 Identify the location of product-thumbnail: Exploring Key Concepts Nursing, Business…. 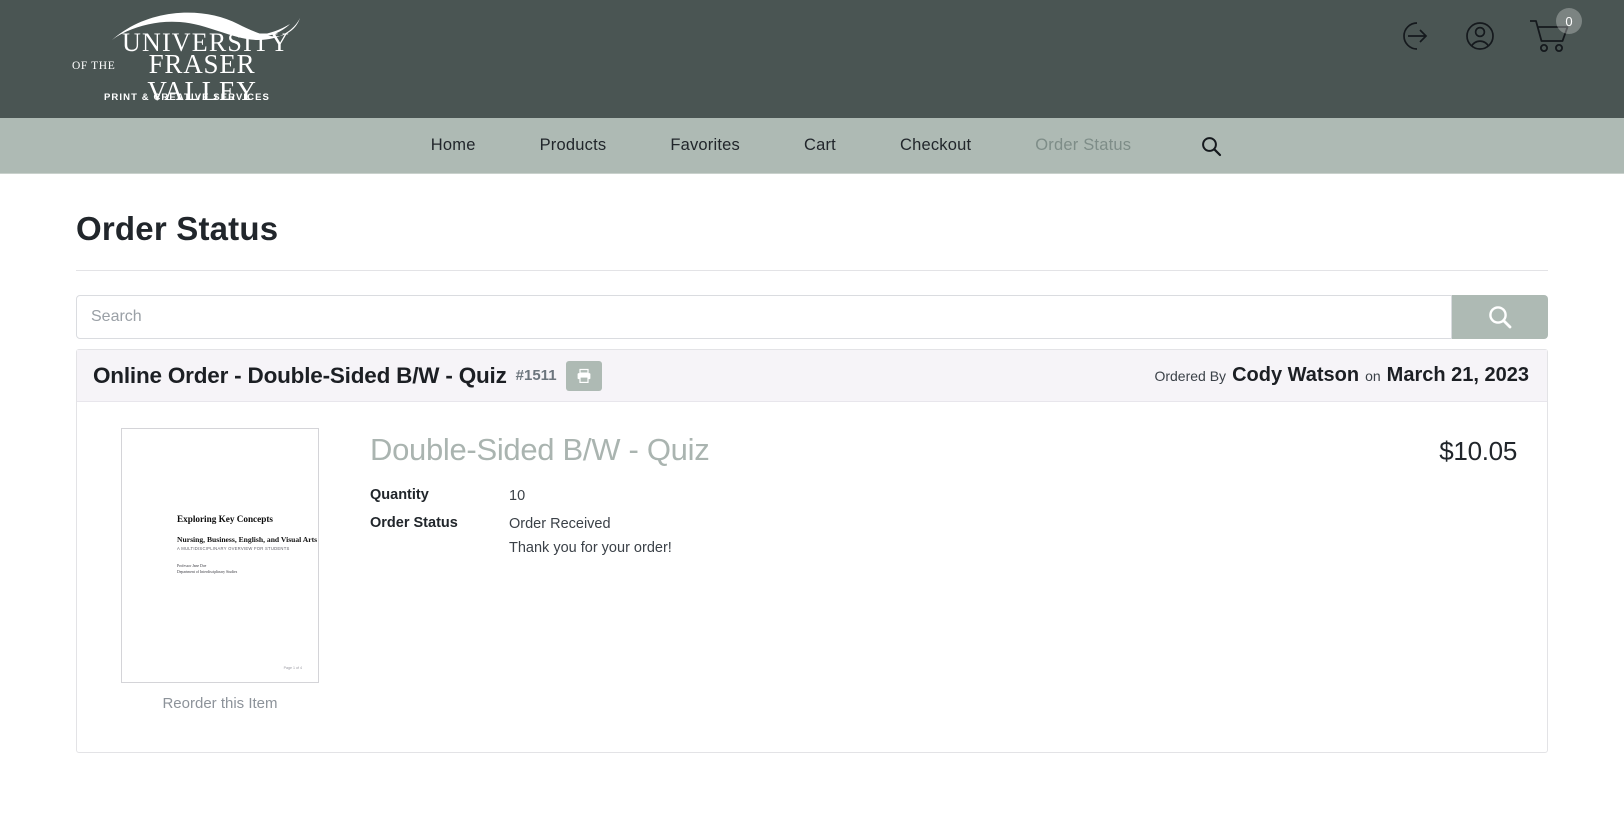
(220, 555).